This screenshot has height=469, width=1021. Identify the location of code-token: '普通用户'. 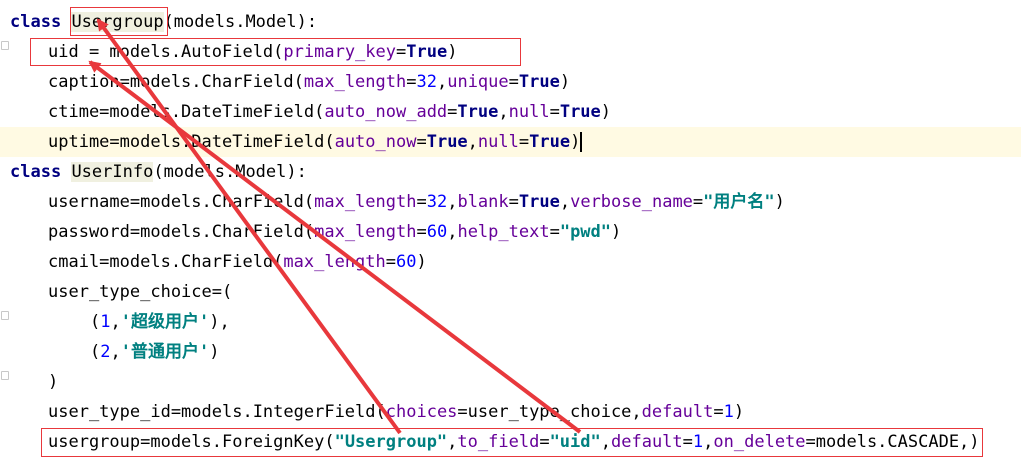
(165, 352).